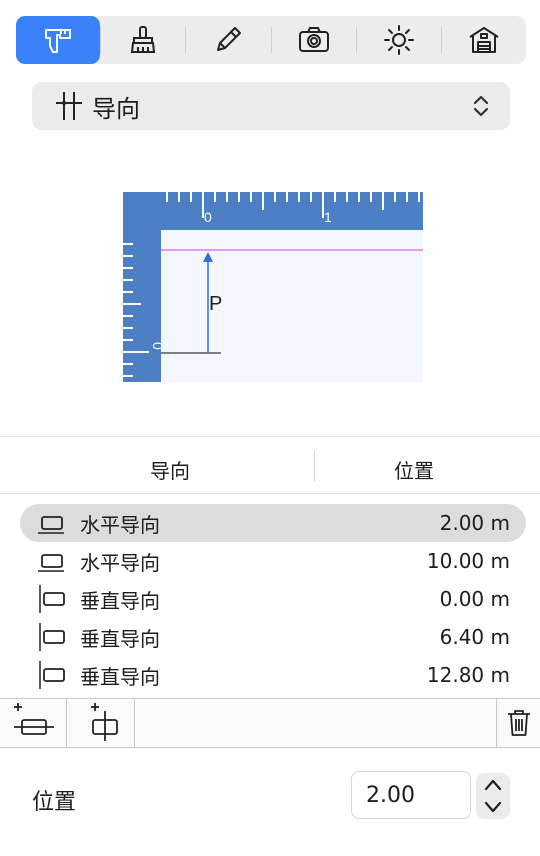  What do you see at coordinates (215, 304) in the screenshot?
I see `point-label: P` at bounding box center [215, 304].